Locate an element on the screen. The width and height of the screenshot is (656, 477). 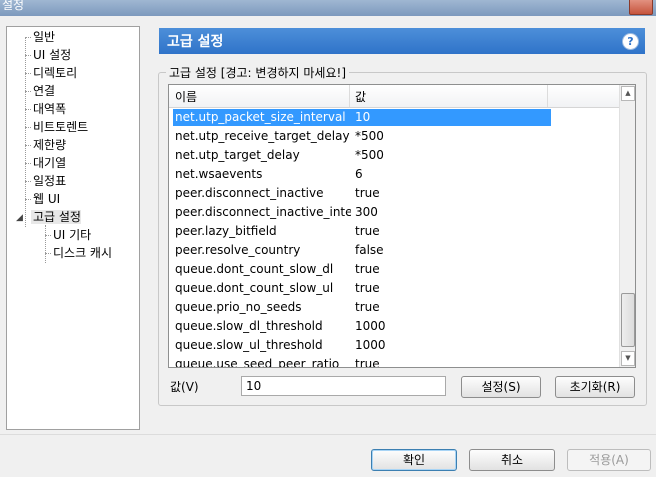
tree-item-transfer-cap: 제한량 is located at coordinates (48, 145).